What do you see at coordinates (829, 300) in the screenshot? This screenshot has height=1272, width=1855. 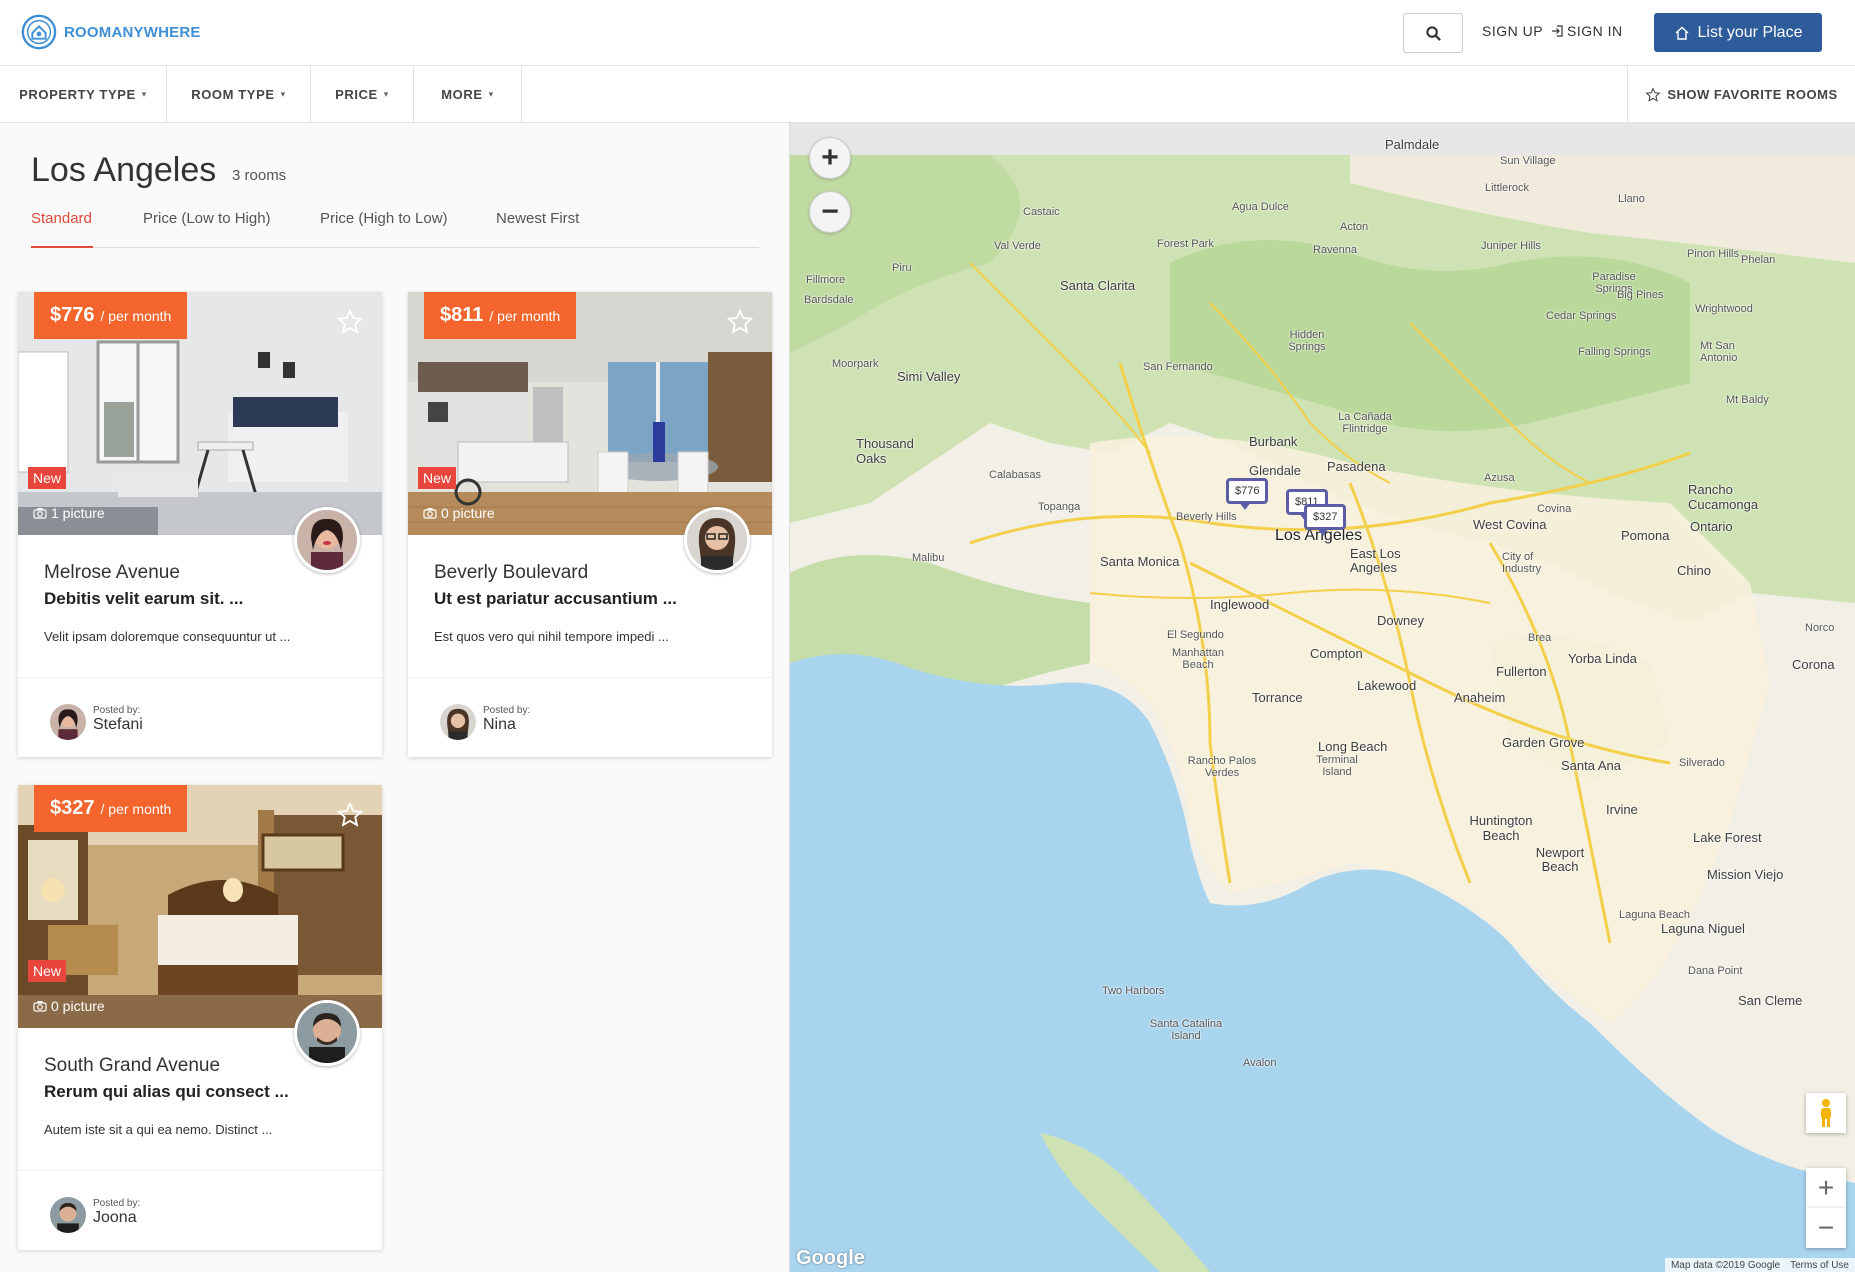 I see `map-label: Bardsdale` at bounding box center [829, 300].